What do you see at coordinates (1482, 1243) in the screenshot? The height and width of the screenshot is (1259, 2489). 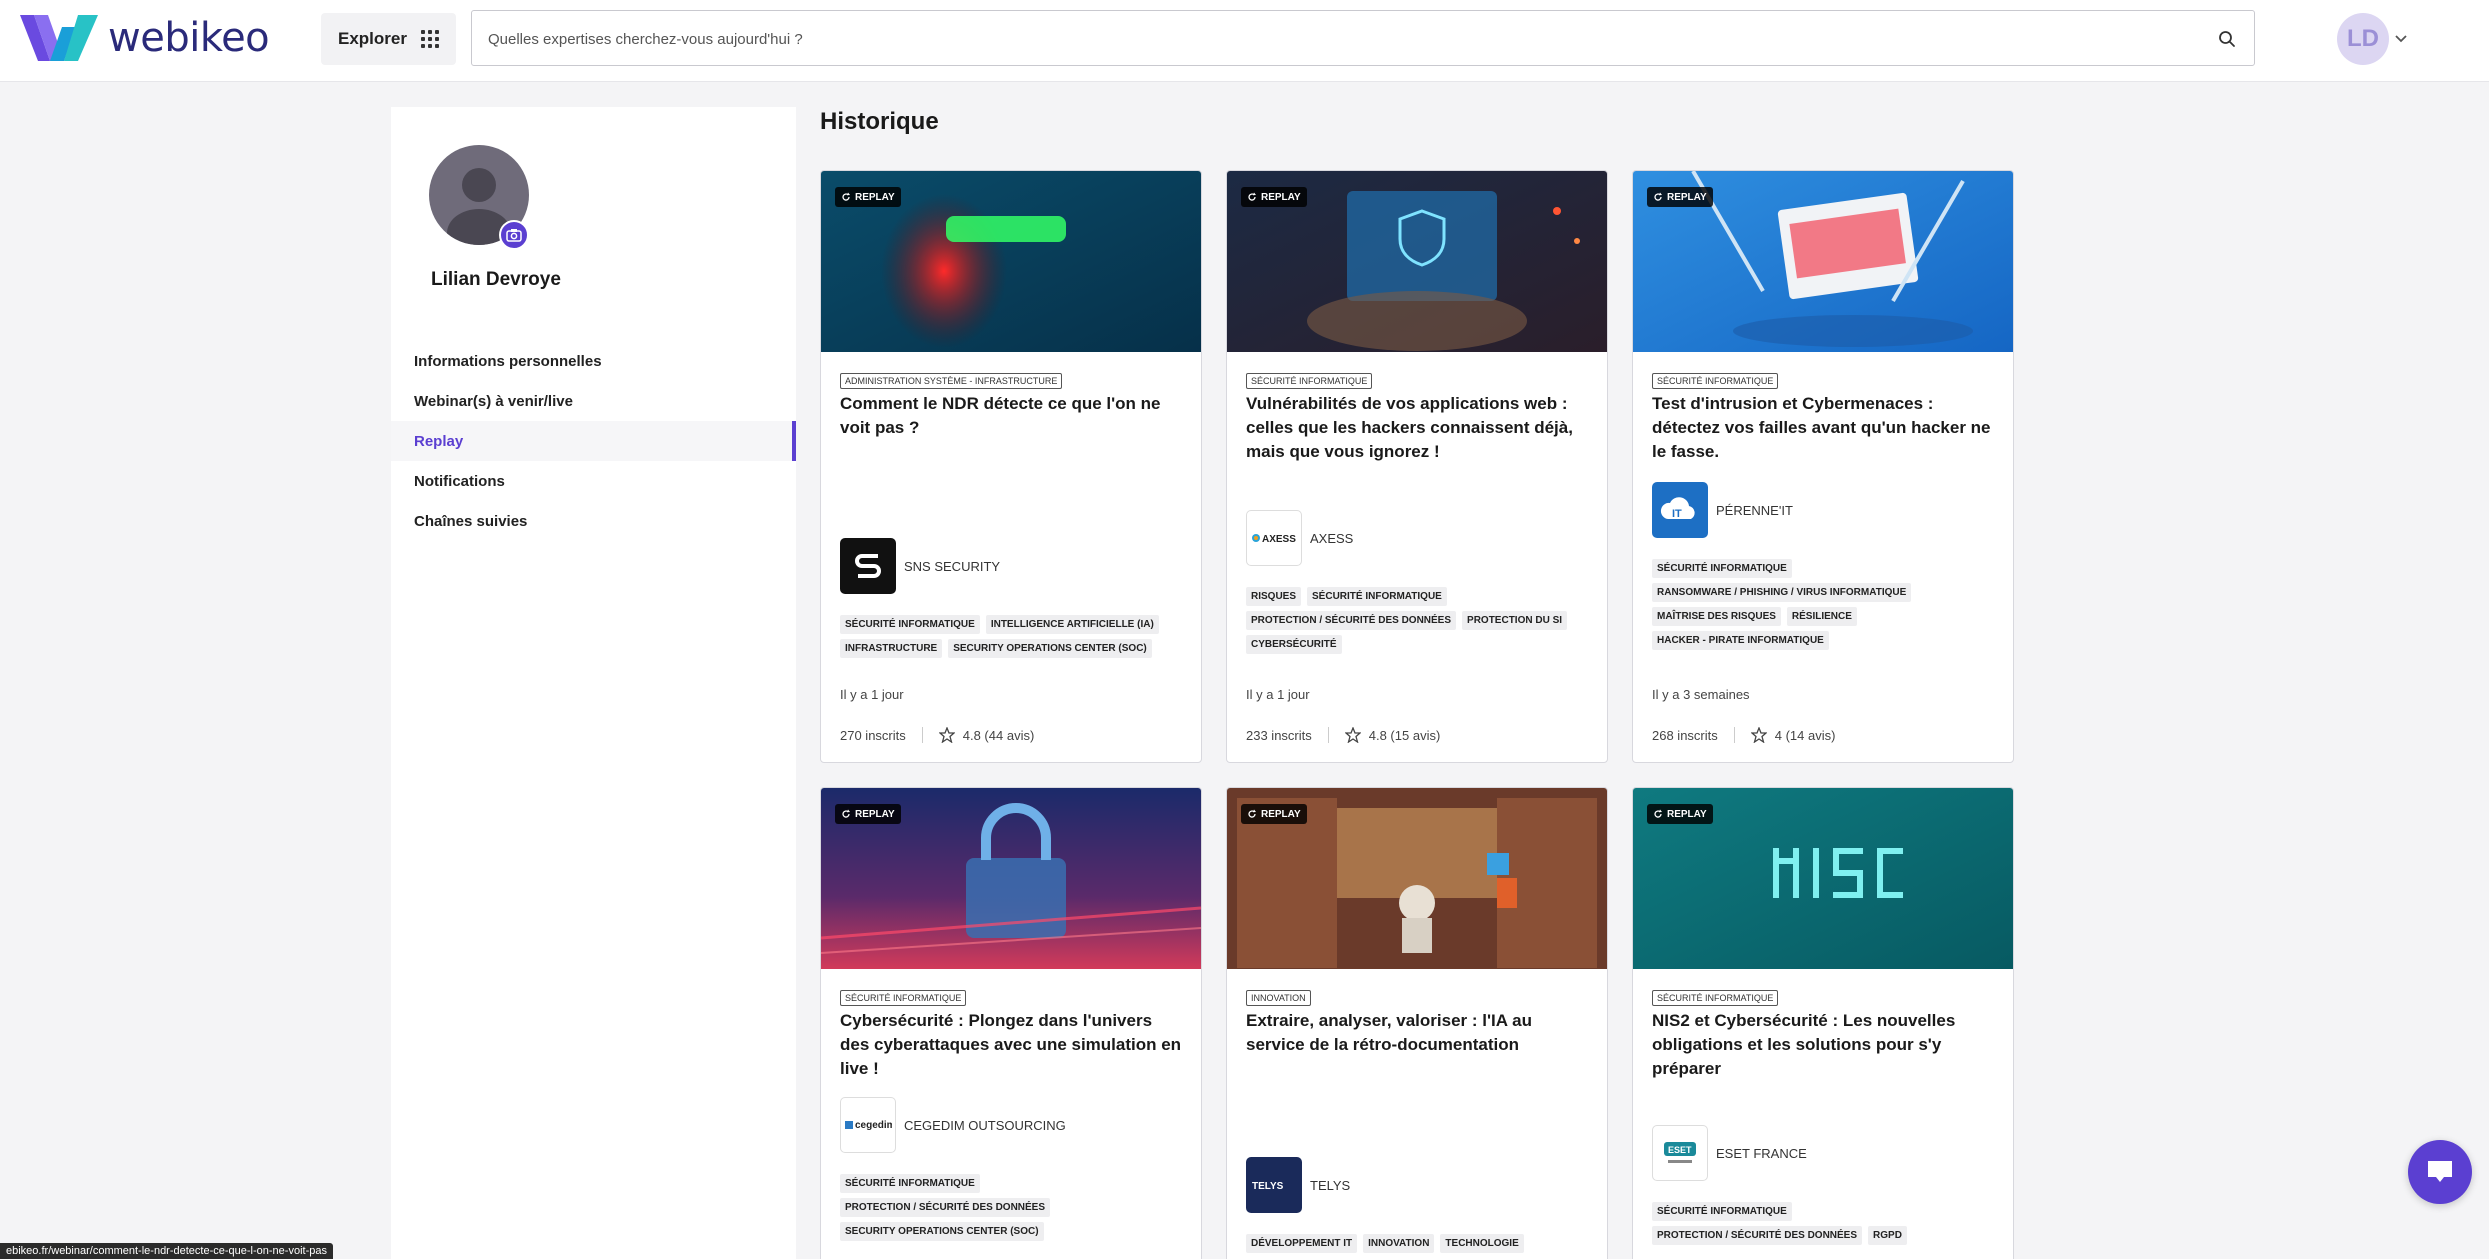 I see `tag: TECHNOLOGIE` at bounding box center [1482, 1243].